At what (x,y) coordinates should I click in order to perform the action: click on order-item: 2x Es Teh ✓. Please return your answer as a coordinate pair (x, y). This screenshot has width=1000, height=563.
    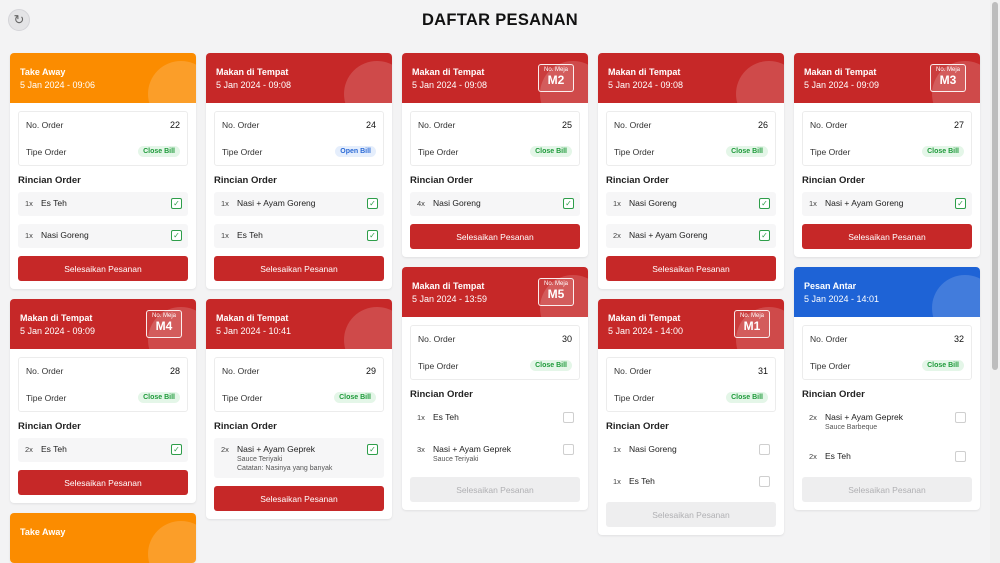
    Looking at the image, I should click on (103, 450).